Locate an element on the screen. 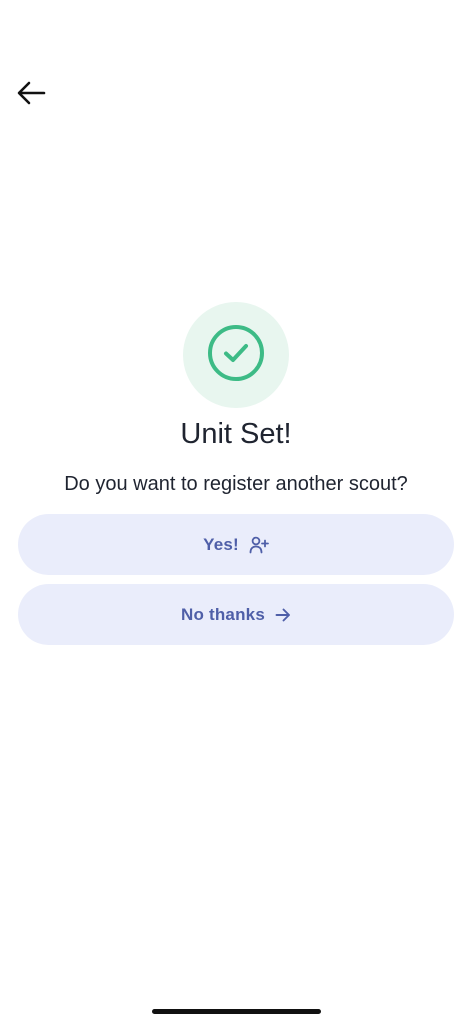  check-circle-icon is located at coordinates (236, 355).